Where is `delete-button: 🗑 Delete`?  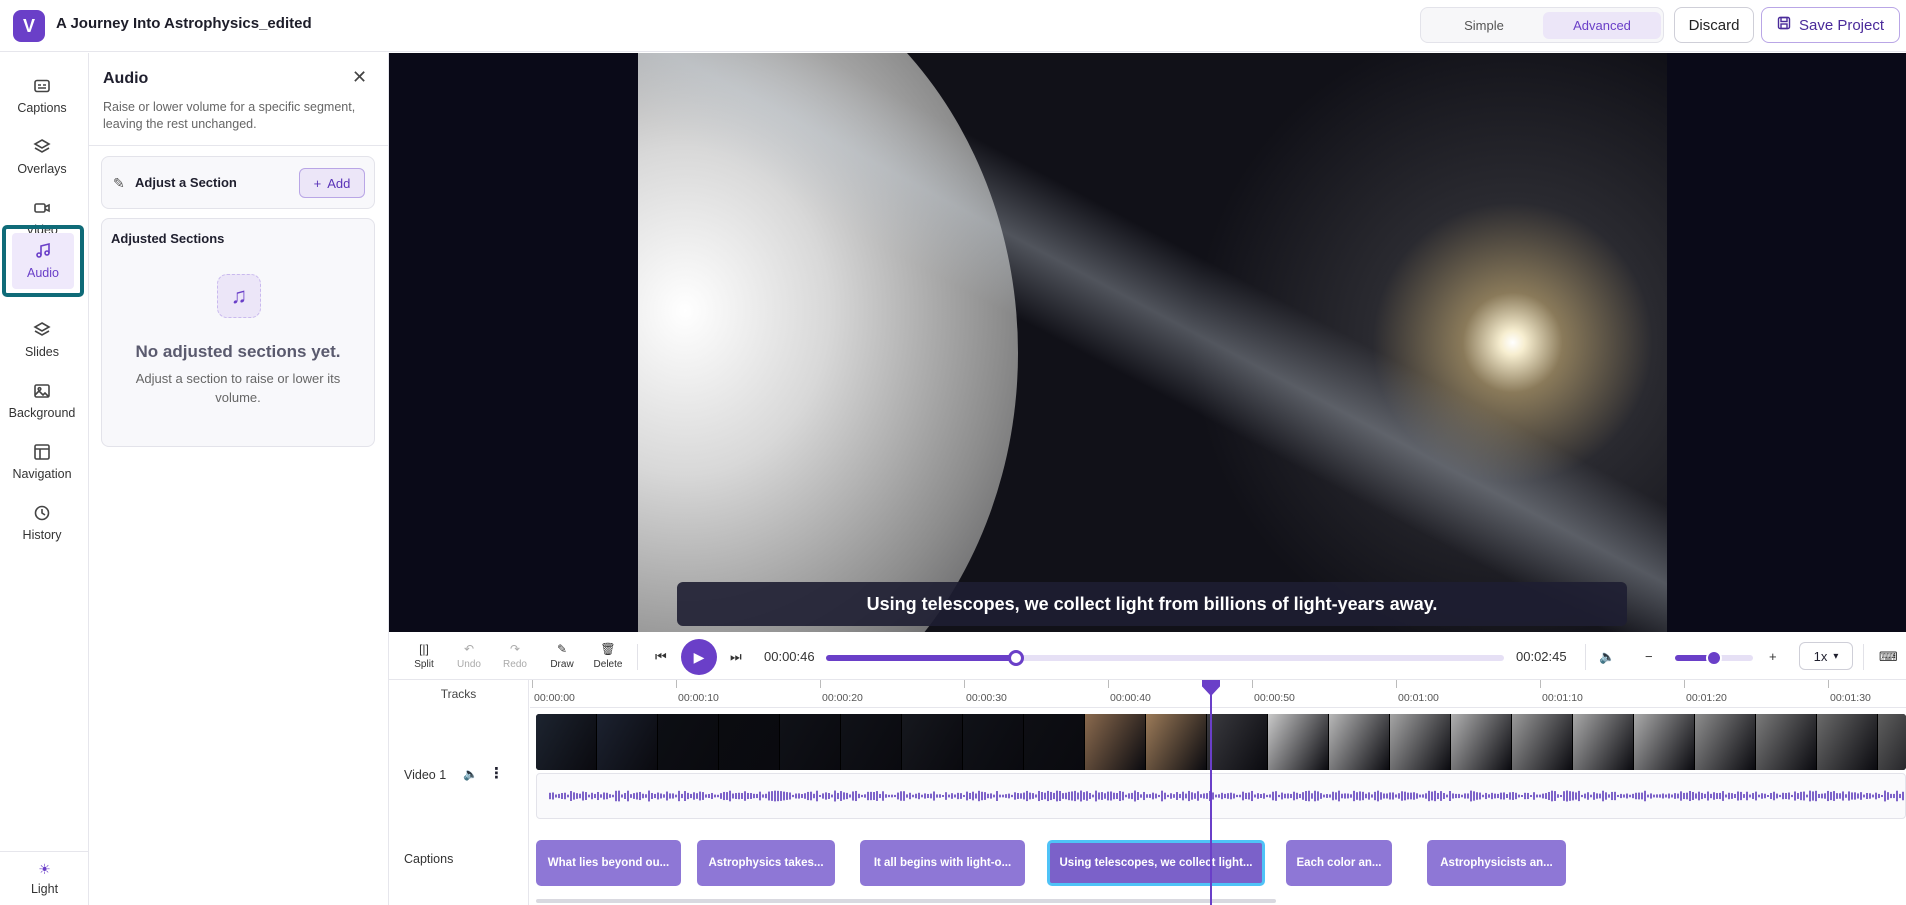
delete-button: 🗑 Delete is located at coordinates (608, 656).